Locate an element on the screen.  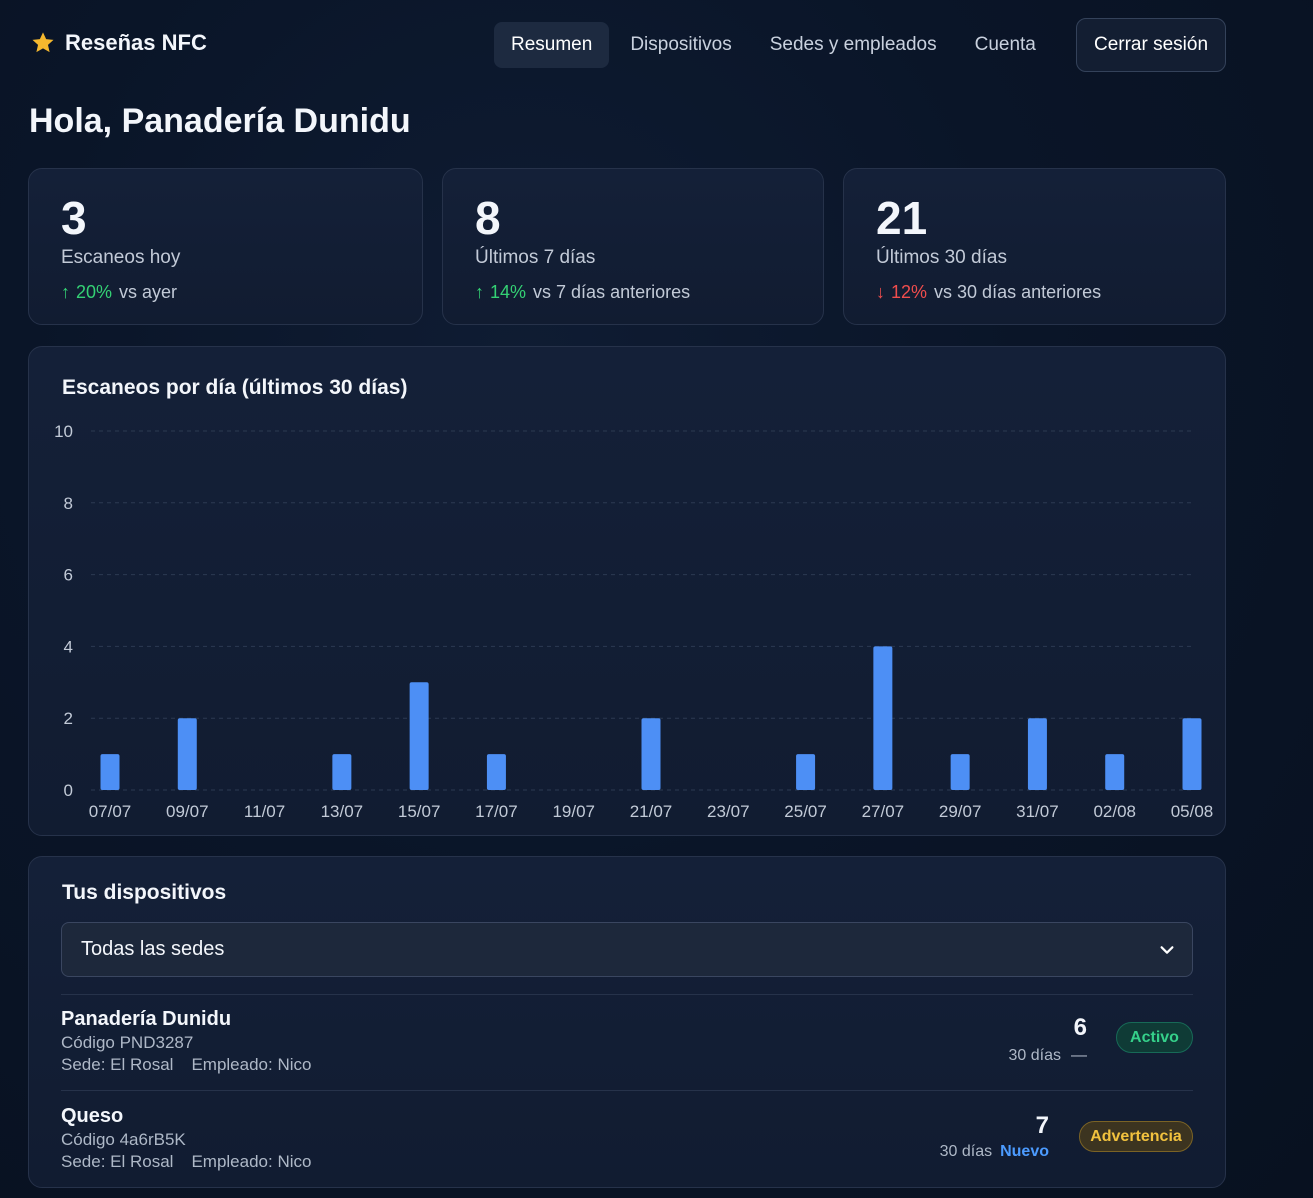
sede-filter-select: Todas las sedes is located at coordinates (627, 949).